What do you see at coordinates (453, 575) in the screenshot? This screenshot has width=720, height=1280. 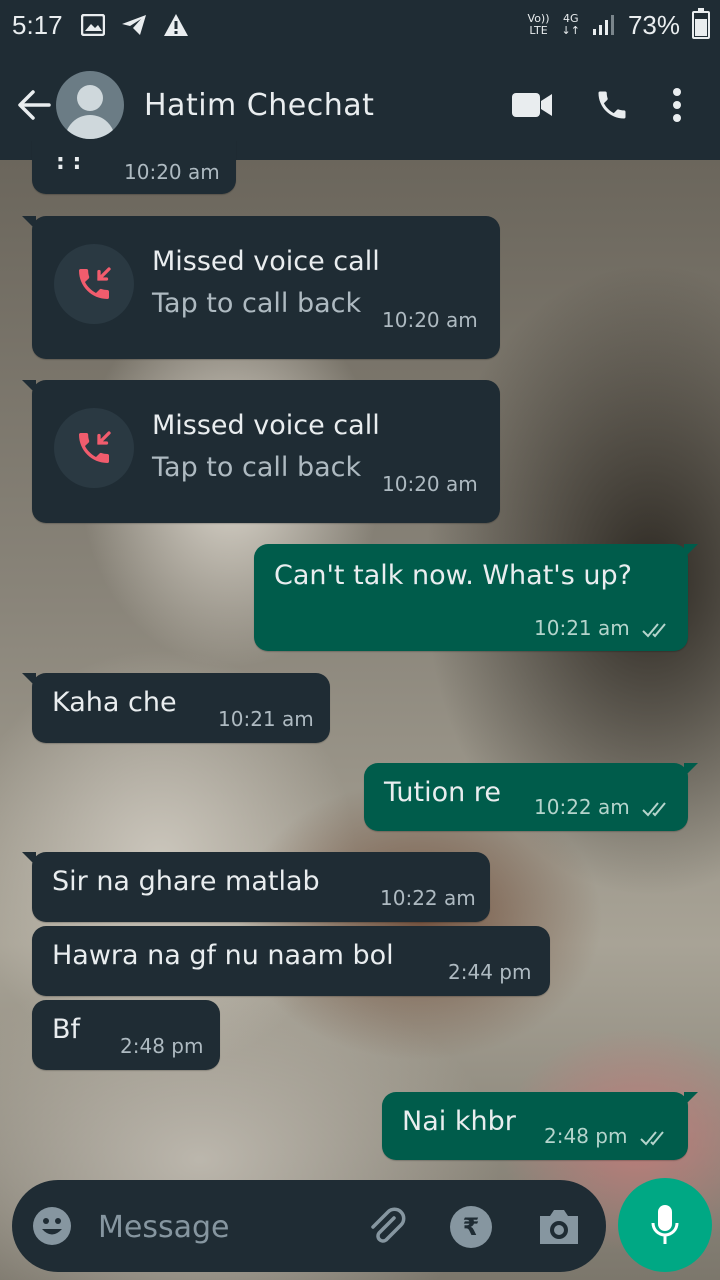 I see `message-text: Can't talk now. What's up?` at bounding box center [453, 575].